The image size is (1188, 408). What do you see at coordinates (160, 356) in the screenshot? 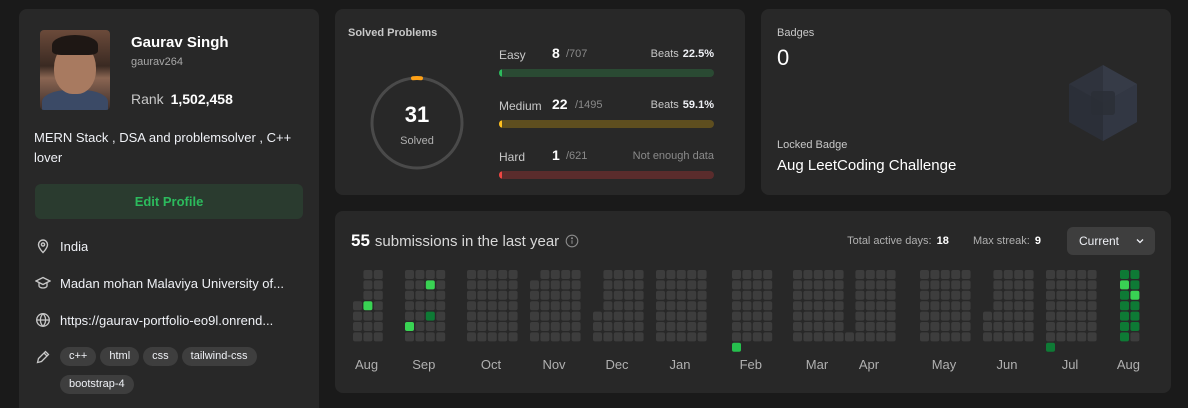
I see `skill-tag: css` at bounding box center [160, 356].